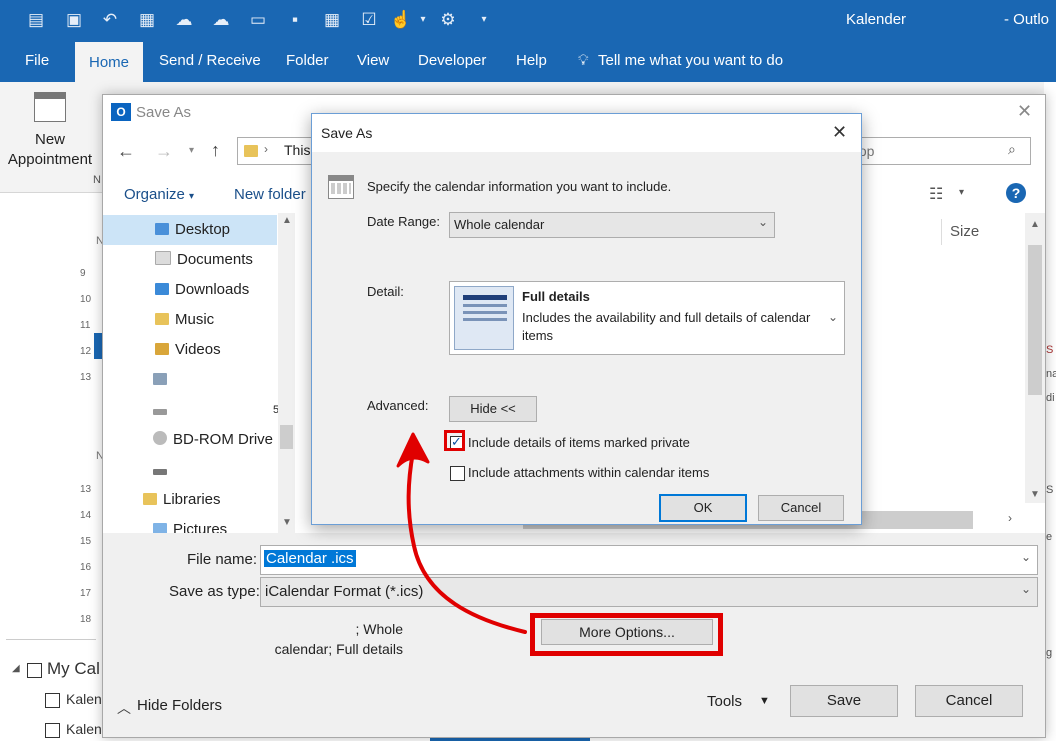 The image size is (1056, 741). I want to click on tools-button: Tools, so click(724, 701).